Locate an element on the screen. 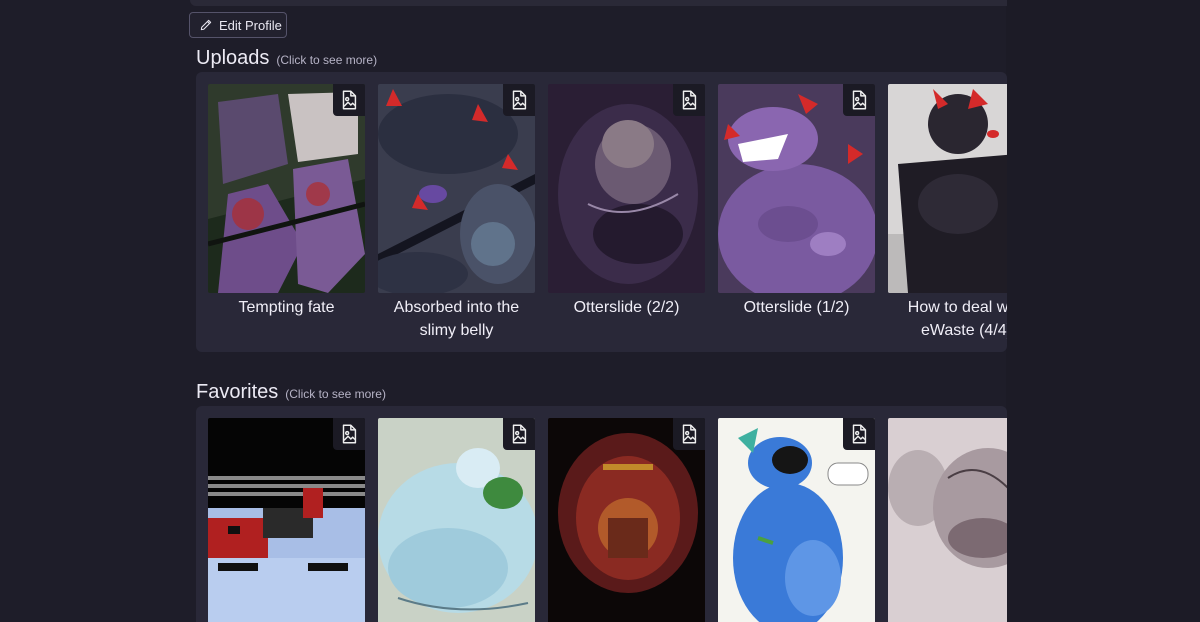 The height and width of the screenshot is (622, 1200). upload-card: Otterslide (1/2) is located at coordinates (796, 201).